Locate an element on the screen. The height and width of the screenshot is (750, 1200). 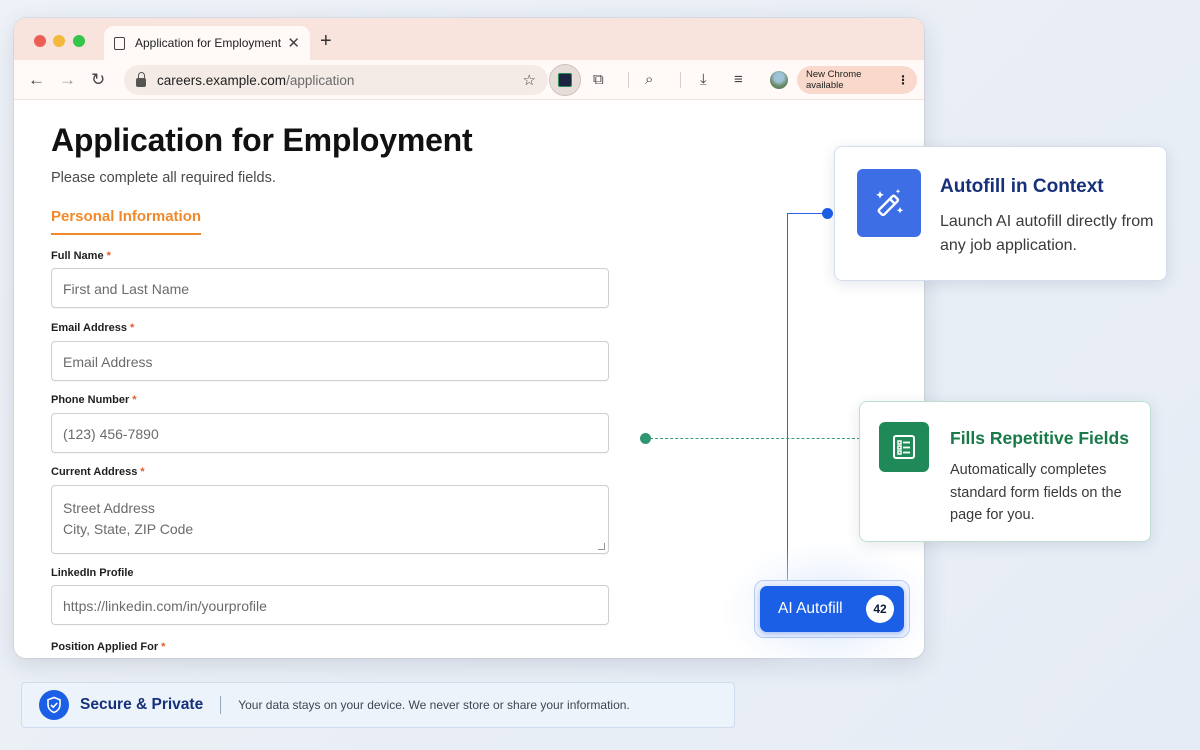
document-icon is located at coordinates (119, 43).